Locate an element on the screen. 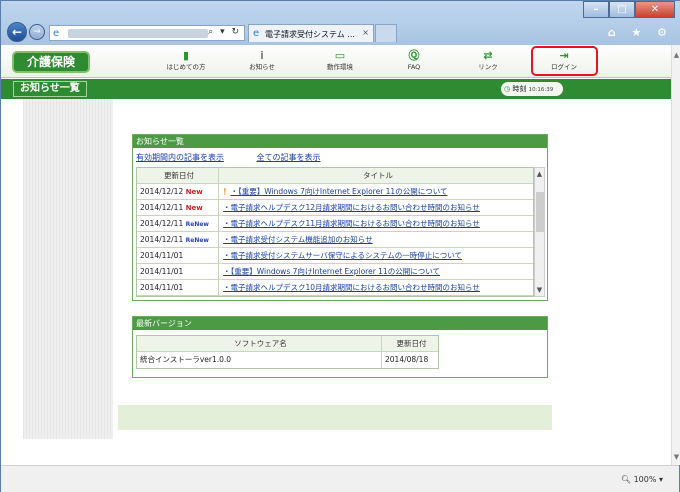 Image resolution: width=680 pixels, height=492 pixels. news-date-cell: 2014/12/12 New is located at coordinates (178, 191).